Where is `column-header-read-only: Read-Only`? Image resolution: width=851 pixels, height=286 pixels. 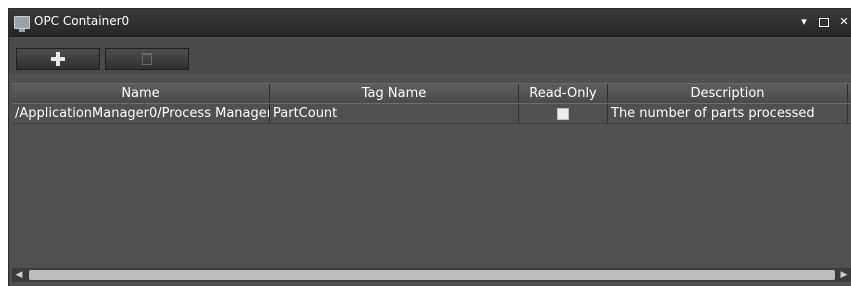 column-header-read-only: Read-Only is located at coordinates (563, 93).